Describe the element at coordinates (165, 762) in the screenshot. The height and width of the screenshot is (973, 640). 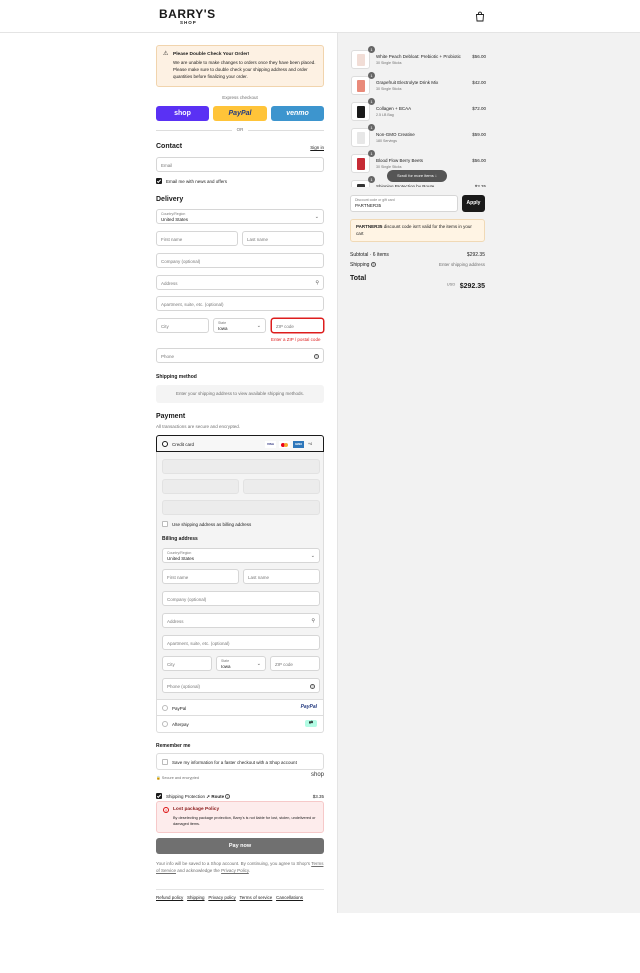
I see `save-info-checkbox` at that location.